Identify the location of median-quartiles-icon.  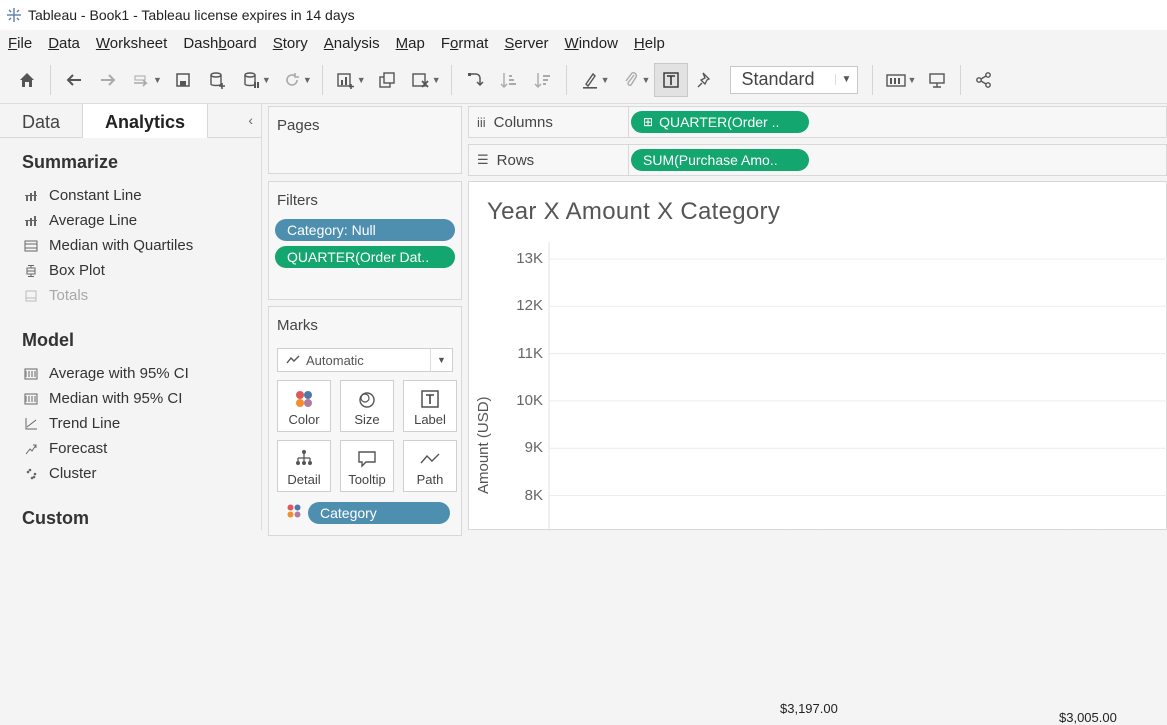
(31, 246).